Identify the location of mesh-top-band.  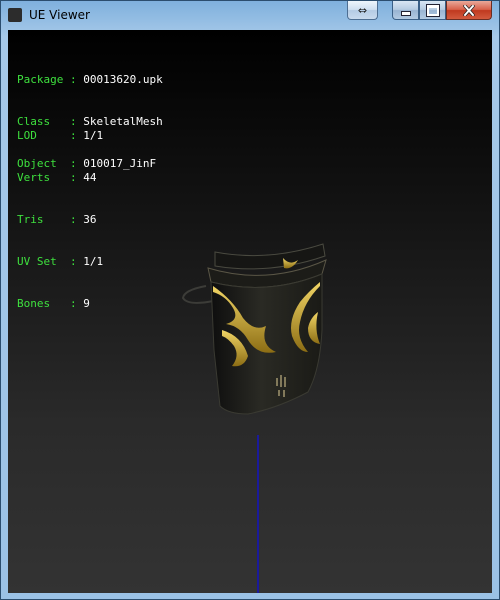
(270, 256).